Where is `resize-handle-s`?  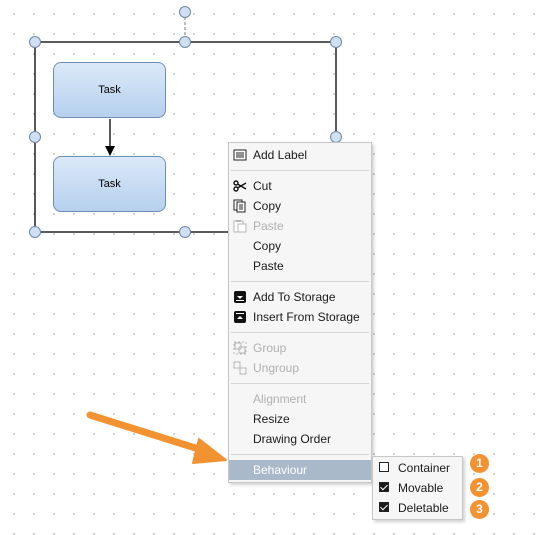 resize-handle-s is located at coordinates (185, 232).